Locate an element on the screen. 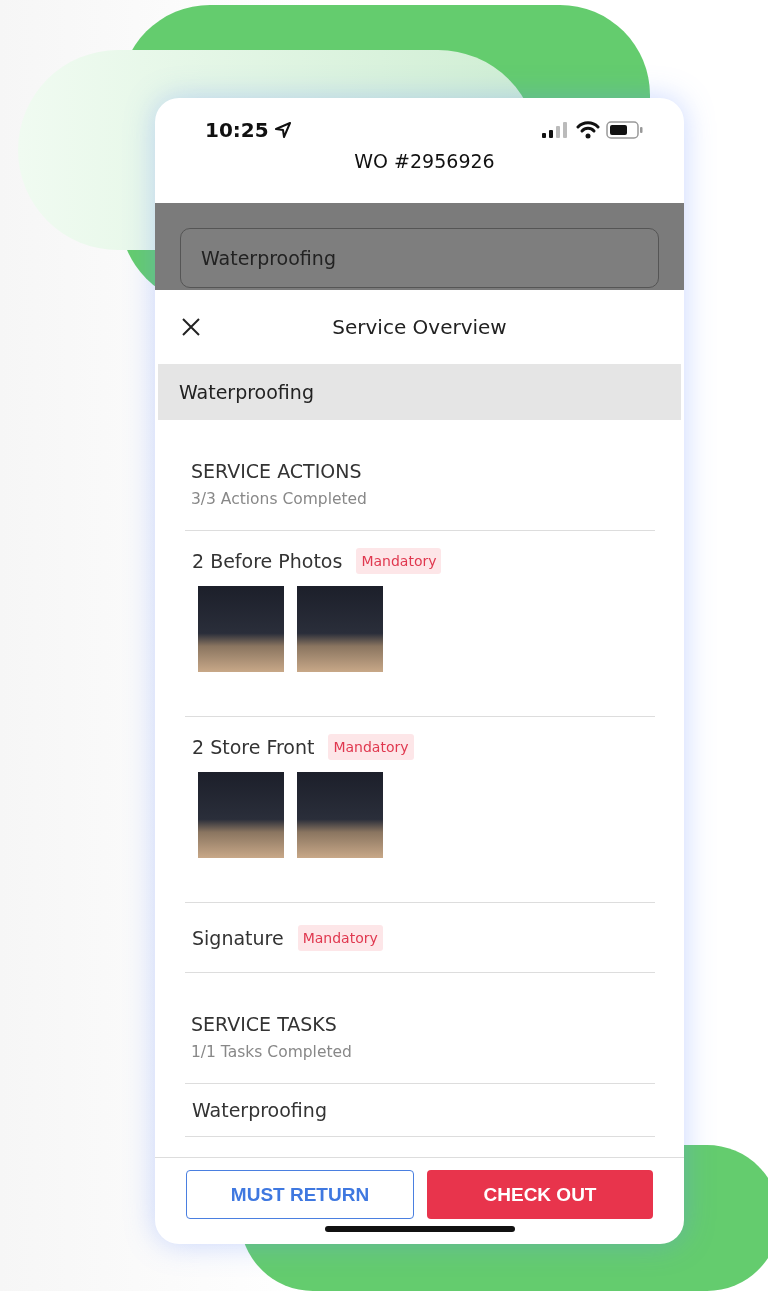 This screenshot has height=1291, width=768. item-label: 2 Before Photos is located at coordinates (267, 561).